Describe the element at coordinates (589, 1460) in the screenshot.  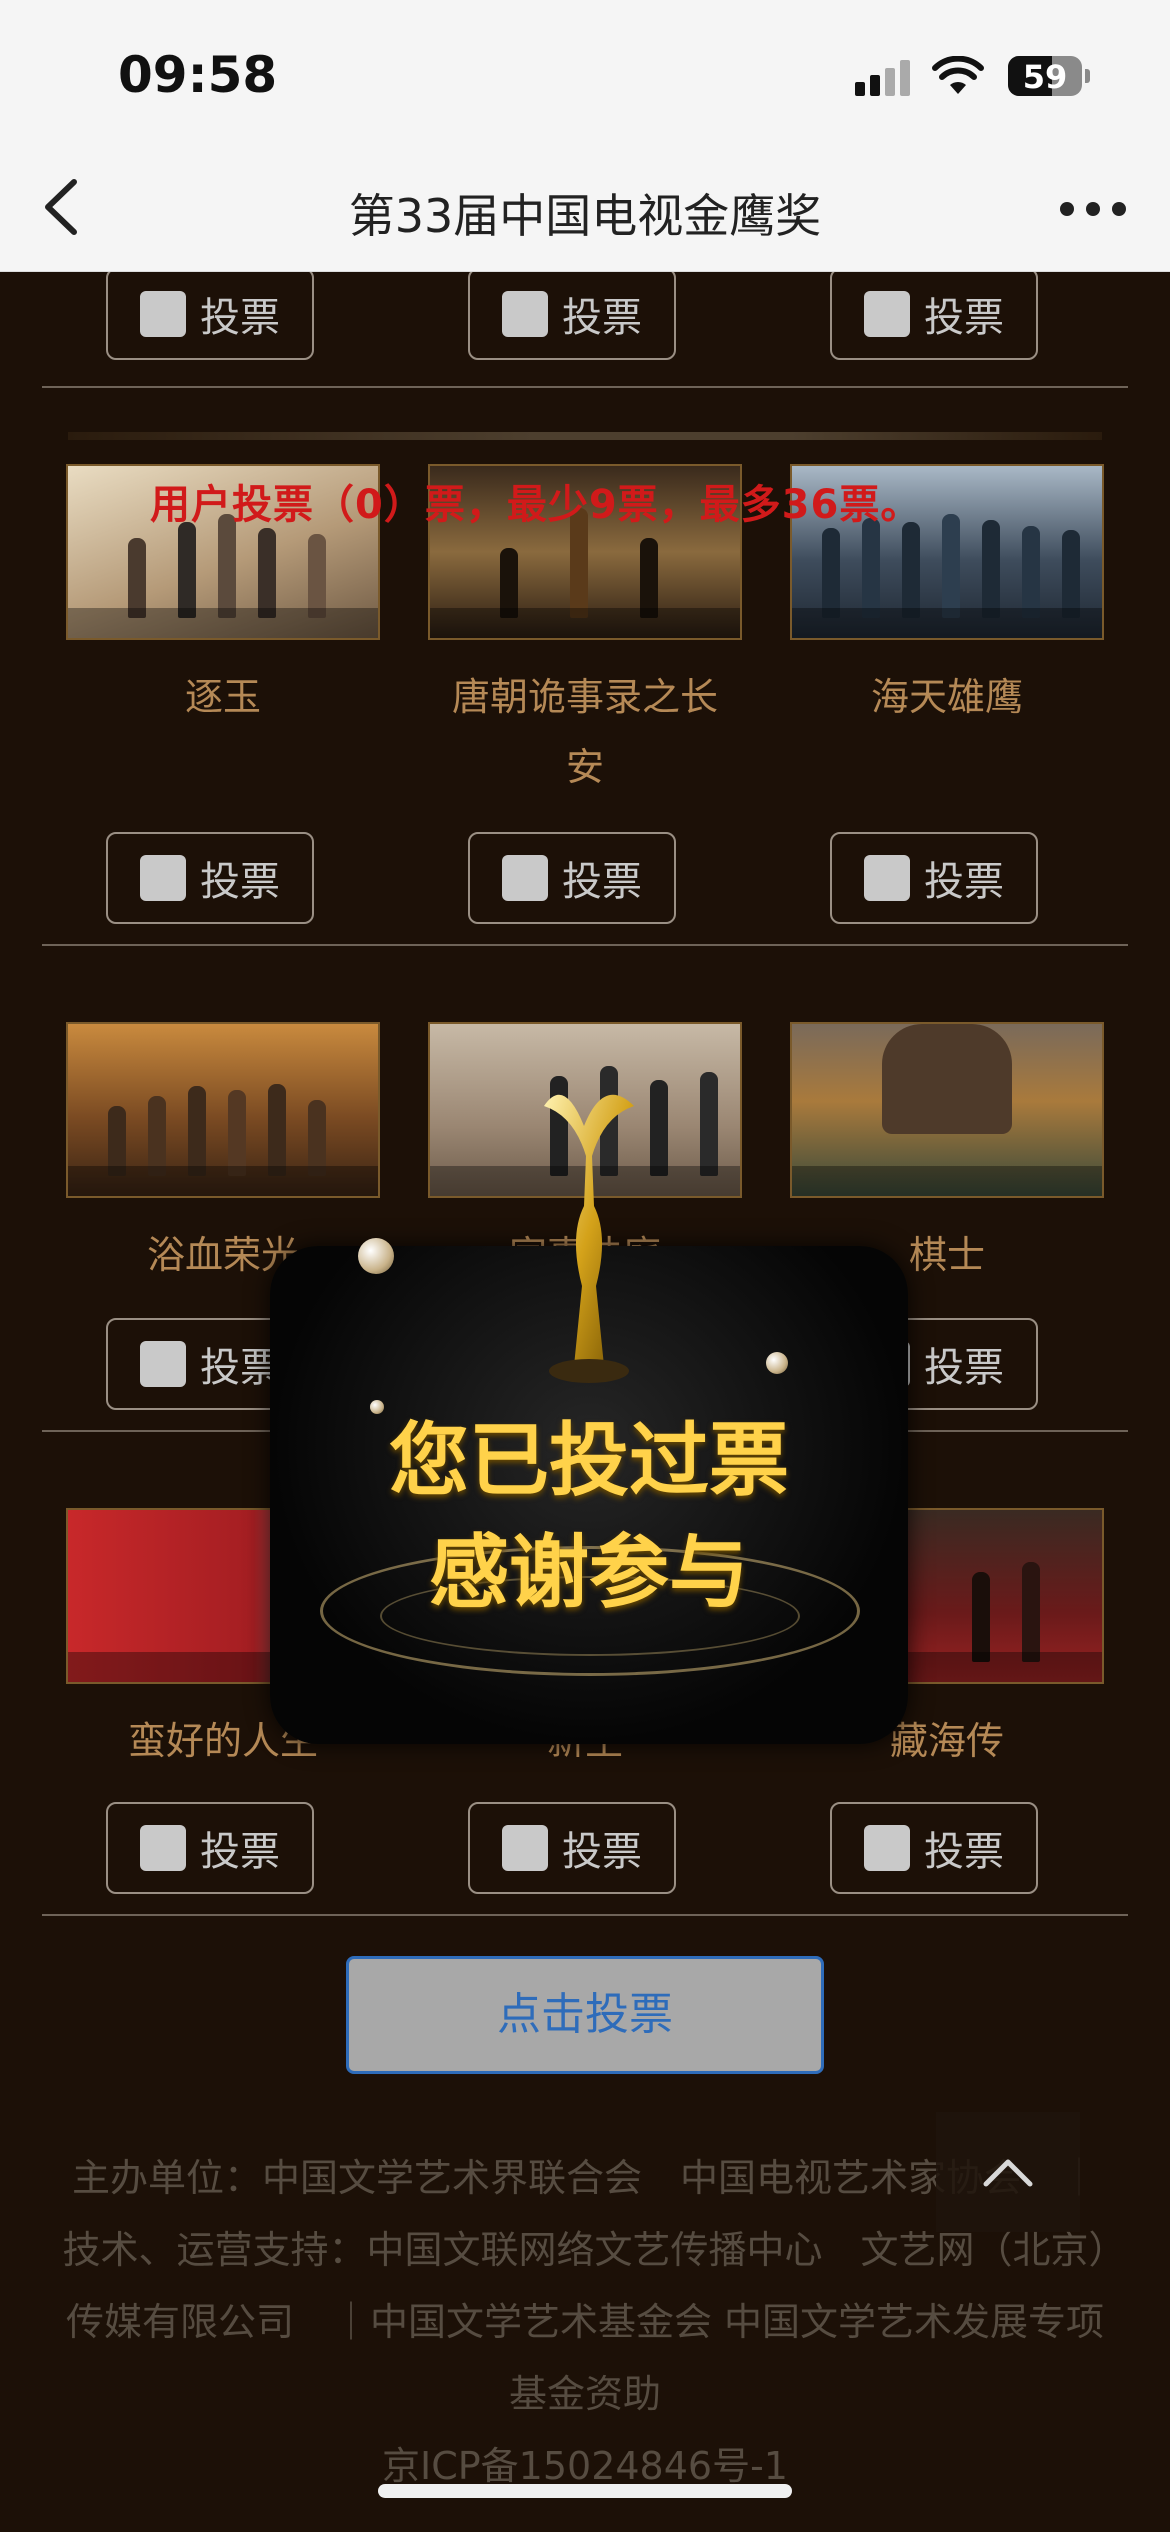
I see `dialog-title: 您已投过票` at that location.